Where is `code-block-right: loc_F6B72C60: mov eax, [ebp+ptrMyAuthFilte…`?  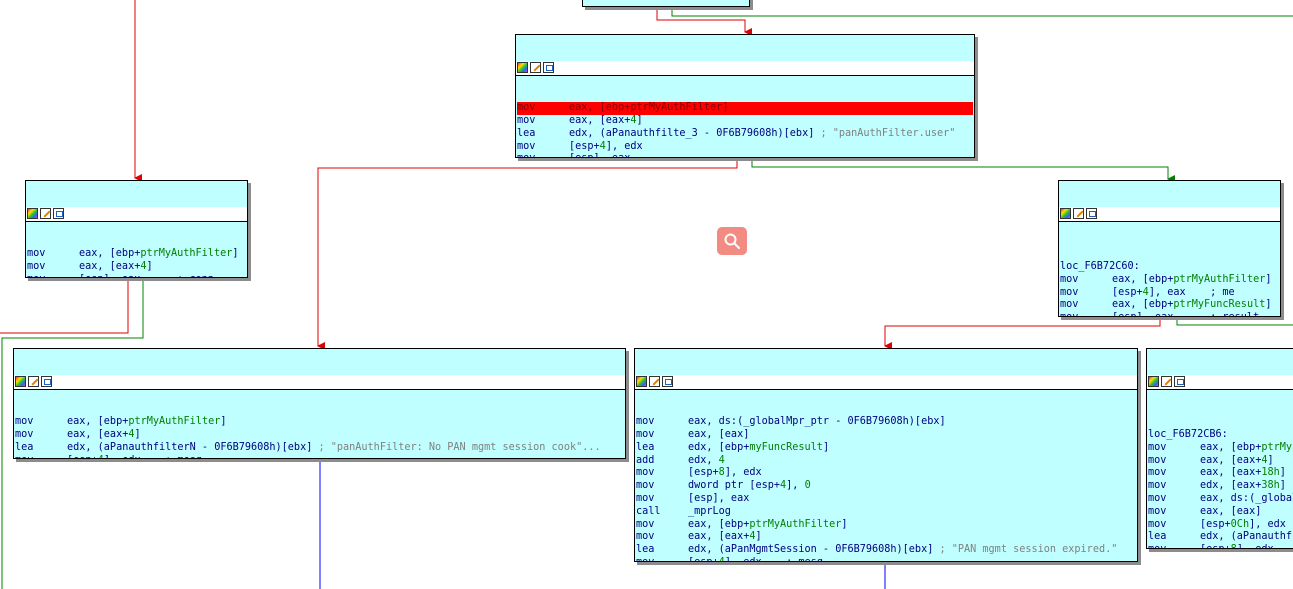
code-block-right: loc_F6B72C60: mov eax, [ebp+ptrMyAuthFilte… is located at coordinates (1169, 248).